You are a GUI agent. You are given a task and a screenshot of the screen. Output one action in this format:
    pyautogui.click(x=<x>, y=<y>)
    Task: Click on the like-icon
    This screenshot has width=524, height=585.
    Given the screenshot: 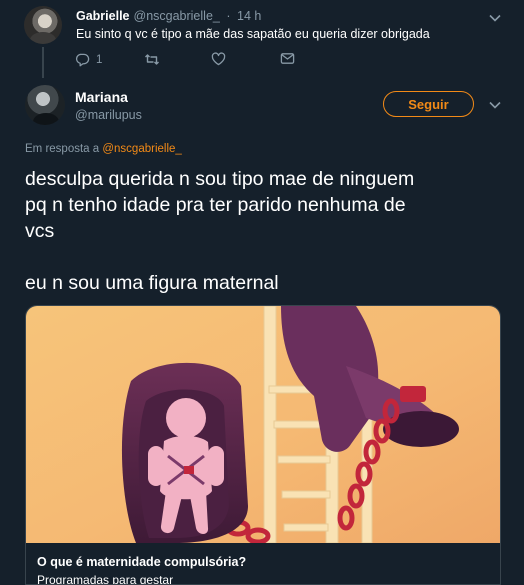 What is the action you would take?
    pyautogui.click(x=218, y=59)
    